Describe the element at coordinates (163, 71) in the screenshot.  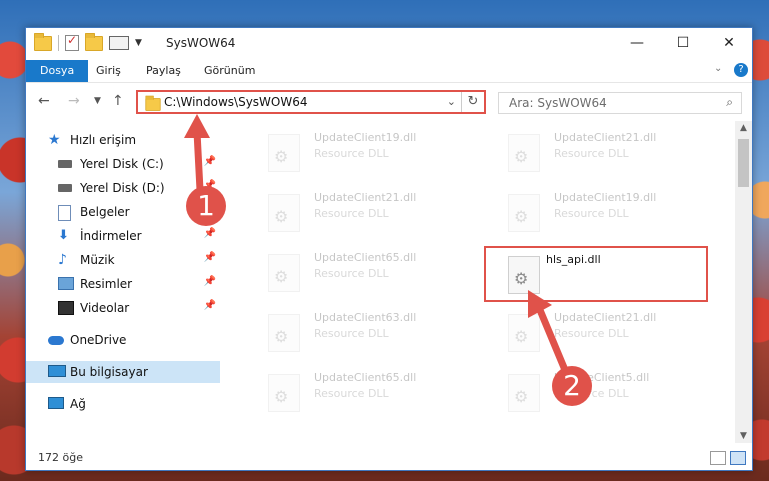
I see `tab-share: Paylaş` at that location.